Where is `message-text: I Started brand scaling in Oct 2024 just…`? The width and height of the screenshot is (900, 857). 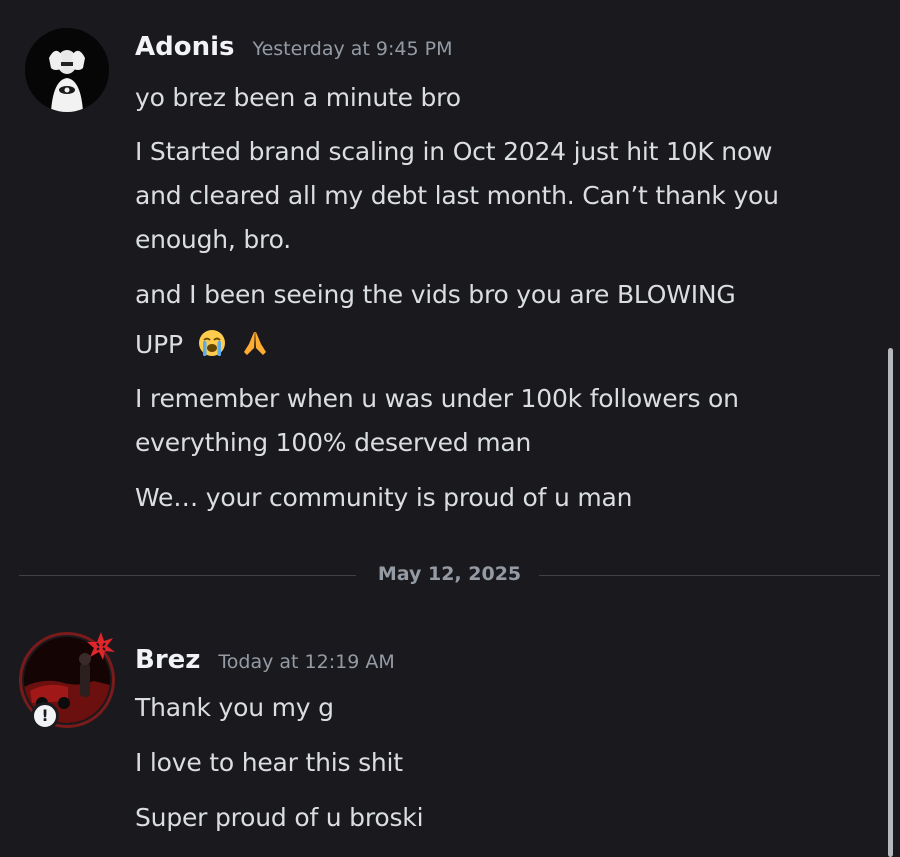 message-text: I Started brand scaling in Oct 2024 just… is located at coordinates (454, 151).